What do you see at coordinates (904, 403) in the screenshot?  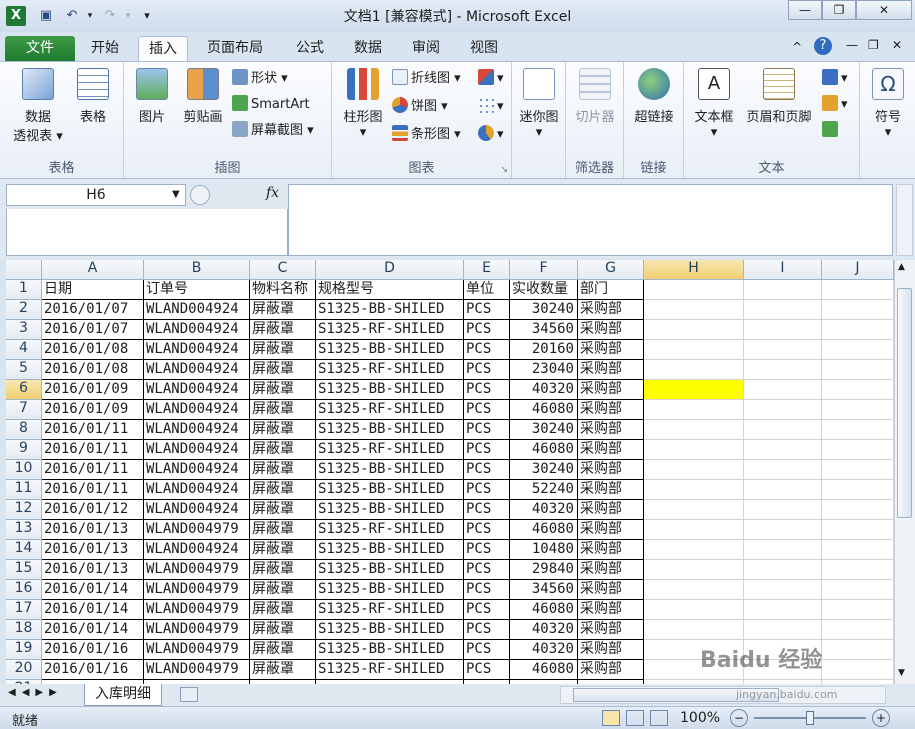 I see `vertical-scroll-thumb` at bounding box center [904, 403].